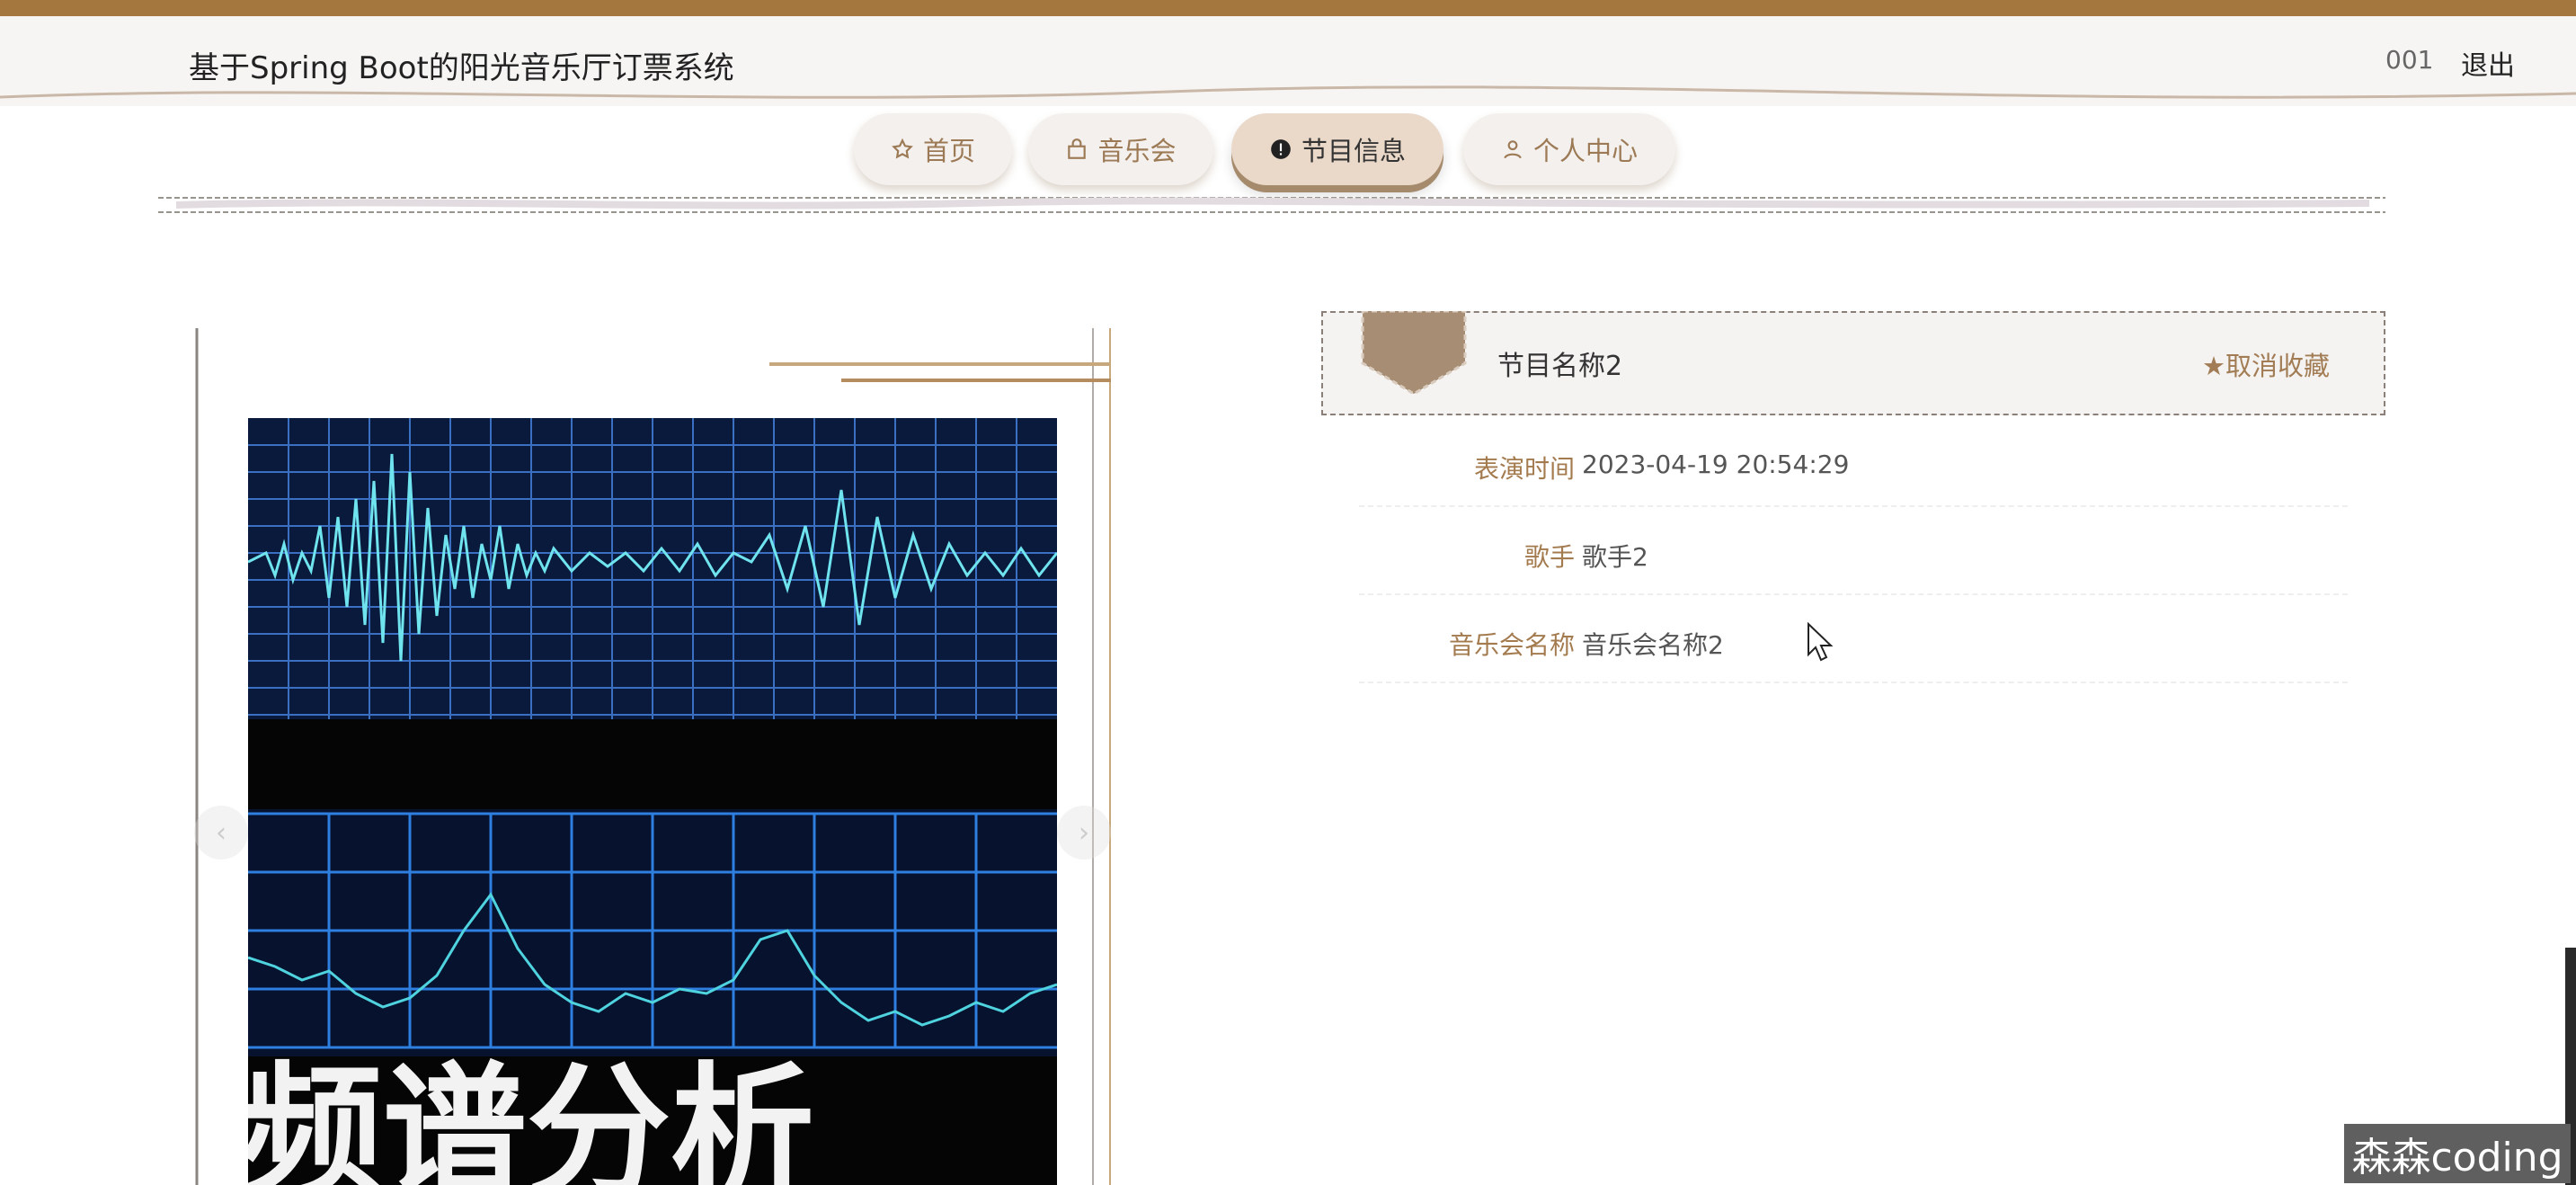 The height and width of the screenshot is (1185, 2576). Describe the element at coordinates (461, 68) in the screenshot. I see `site-title: 基于Spring Boot的阳光音乐厅订票系统` at that location.